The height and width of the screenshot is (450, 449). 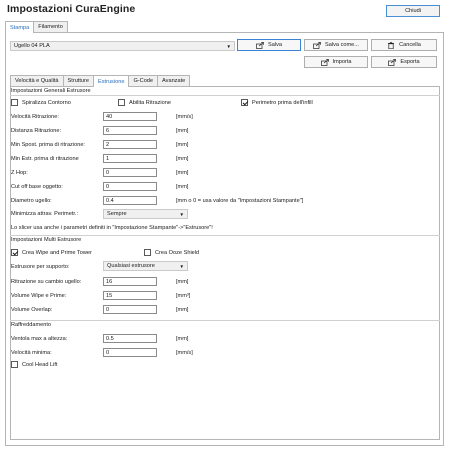 I want to click on minimize-crossing-label: Minimizza attrav. Perimetr.:, so click(x=45, y=214).